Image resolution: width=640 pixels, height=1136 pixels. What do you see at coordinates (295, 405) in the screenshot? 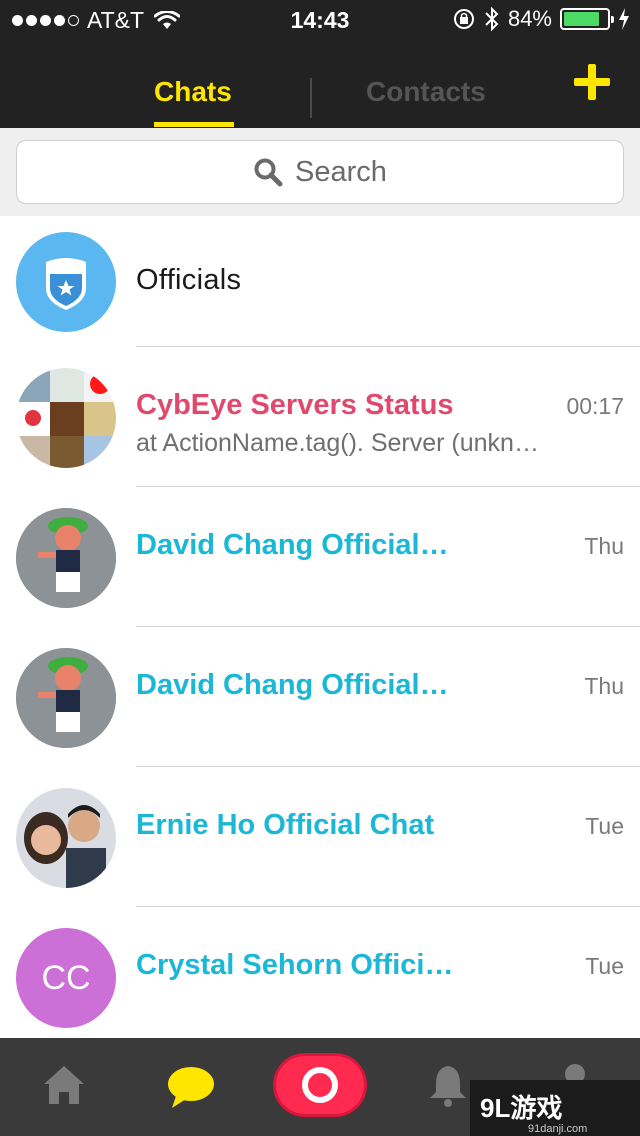
I see `chat-name: CybEye Servers Status` at bounding box center [295, 405].